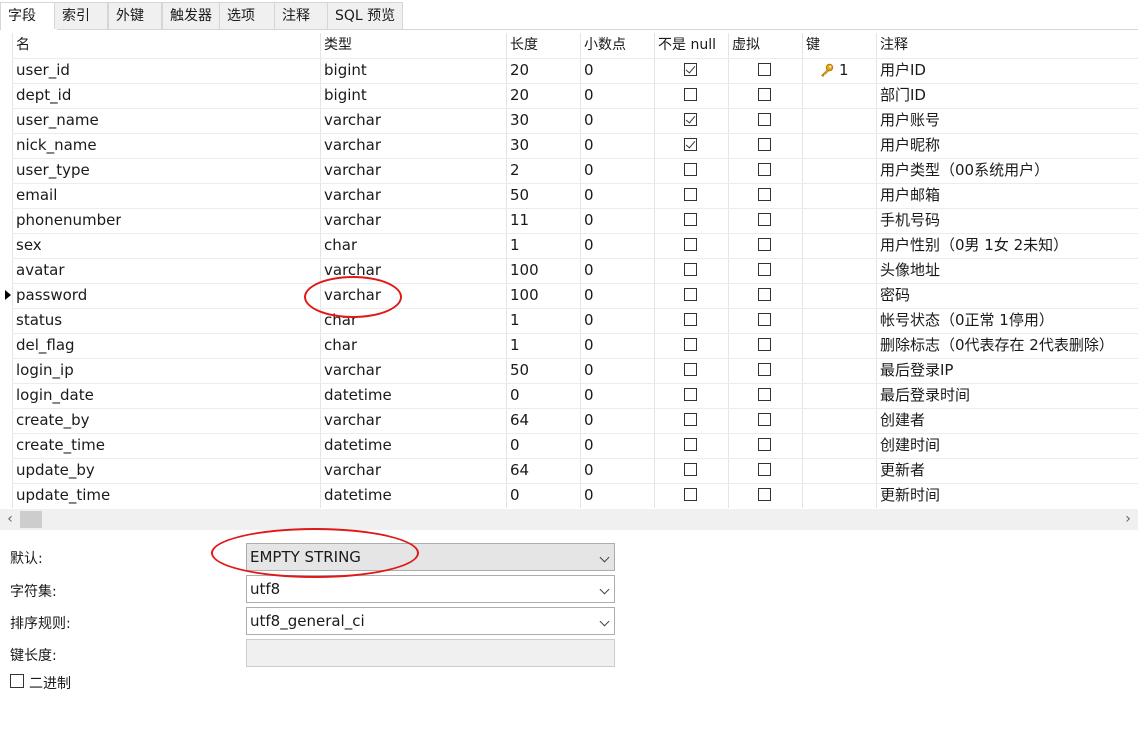  Describe the element at coordinates (569, 320) in the screenshot. I see `table-row: status char 1 0 帐号状态（0正常 1停用）` at that location.